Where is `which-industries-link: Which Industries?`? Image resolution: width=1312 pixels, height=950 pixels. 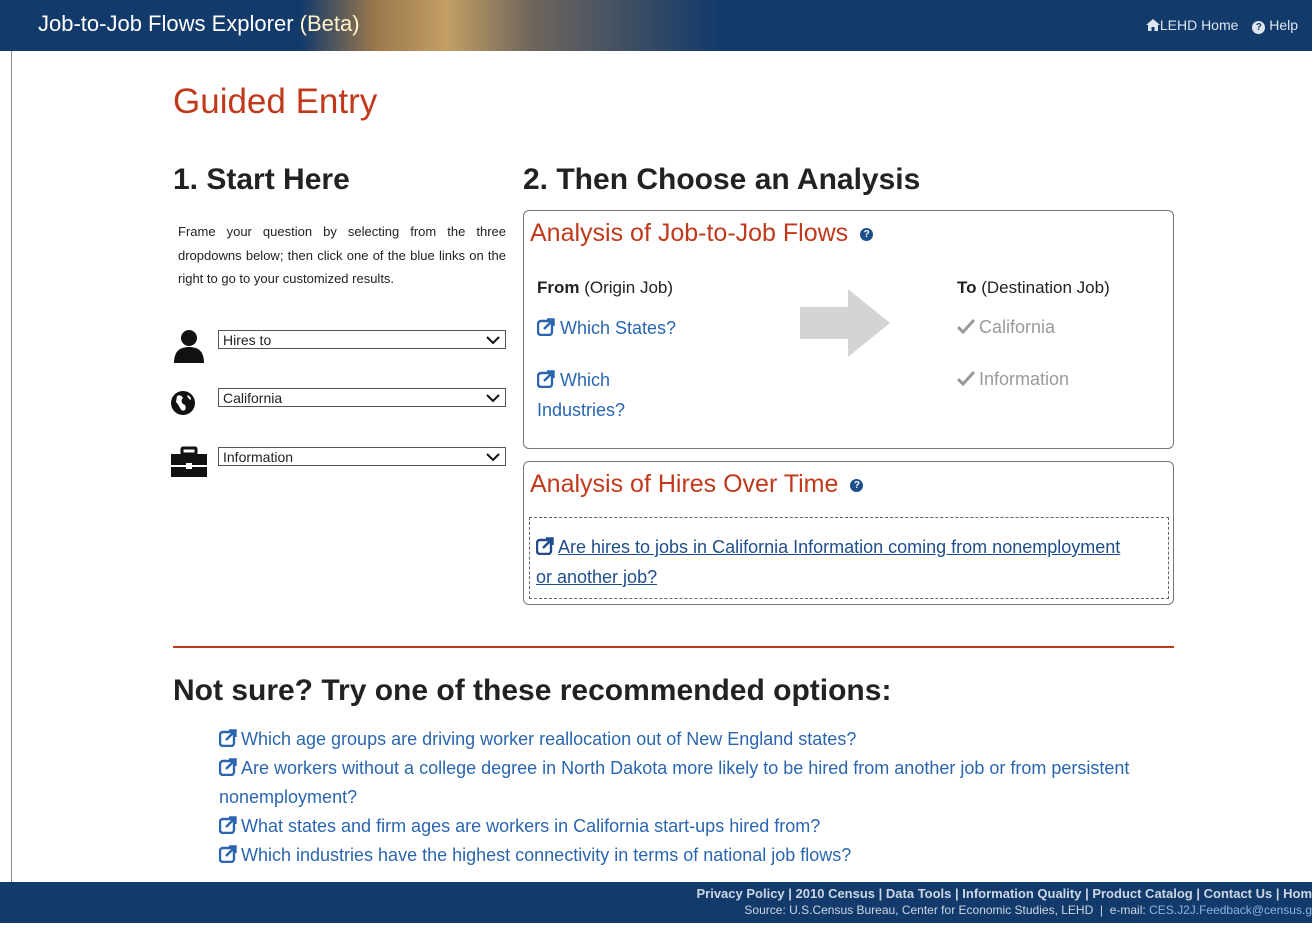 which-industries-link: Which Industries? is located at coordinates (597, 395).